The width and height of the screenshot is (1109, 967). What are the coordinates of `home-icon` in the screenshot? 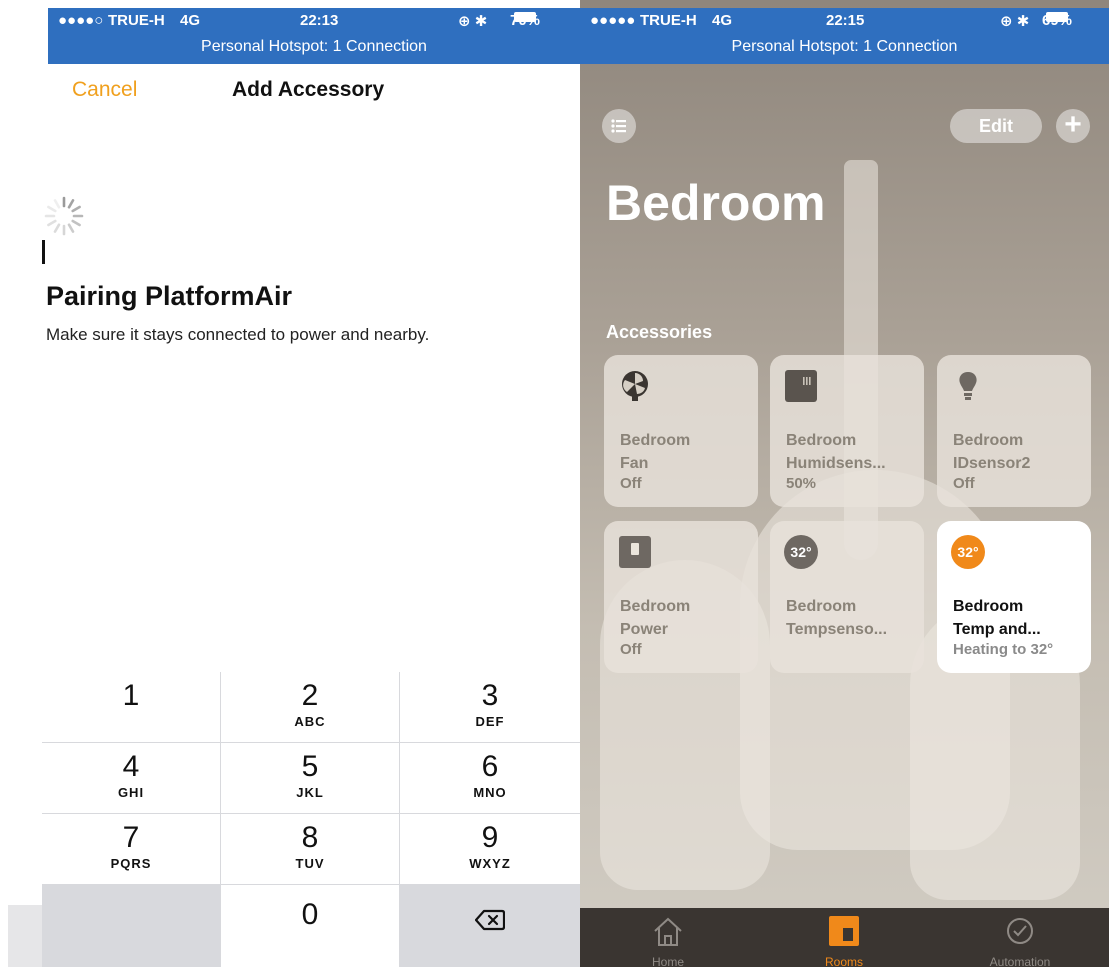 It's located at (668, 931).